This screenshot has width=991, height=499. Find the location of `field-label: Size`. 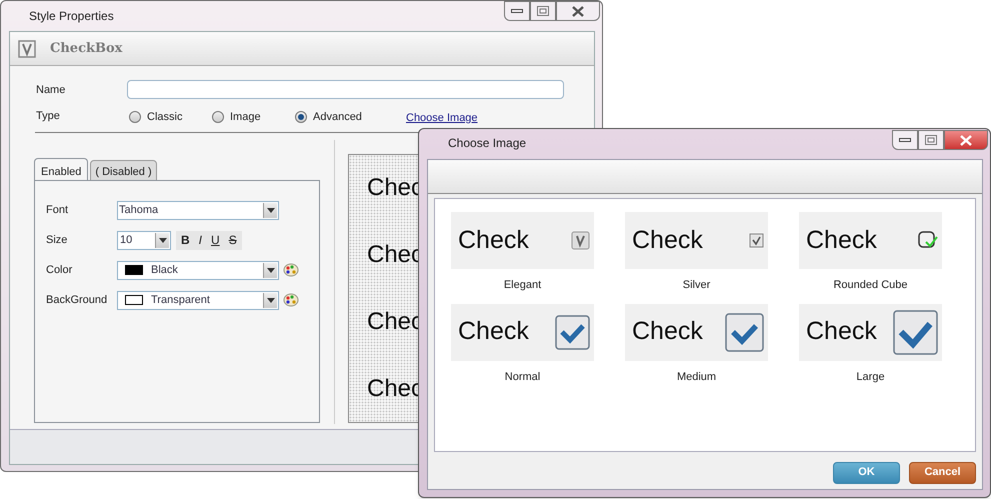

field-label: Size is located at coordinates (57, 240).